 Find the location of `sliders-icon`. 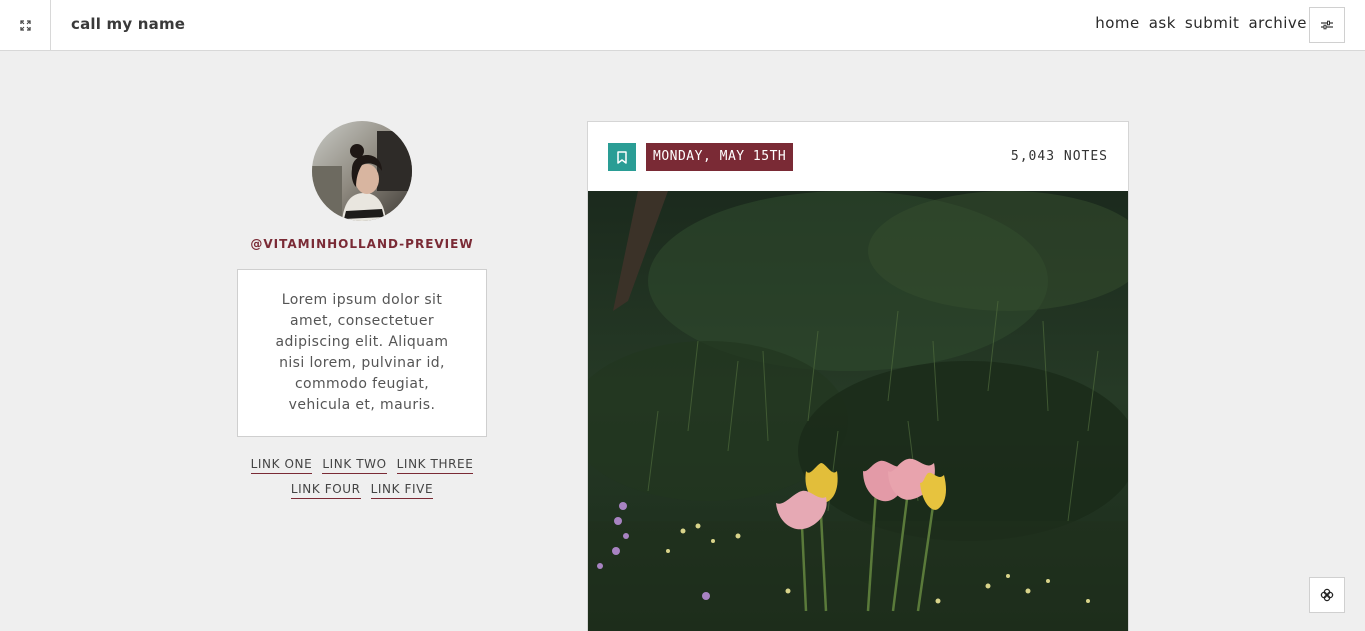

sliders-icon is located at coordinates (1327, 25).